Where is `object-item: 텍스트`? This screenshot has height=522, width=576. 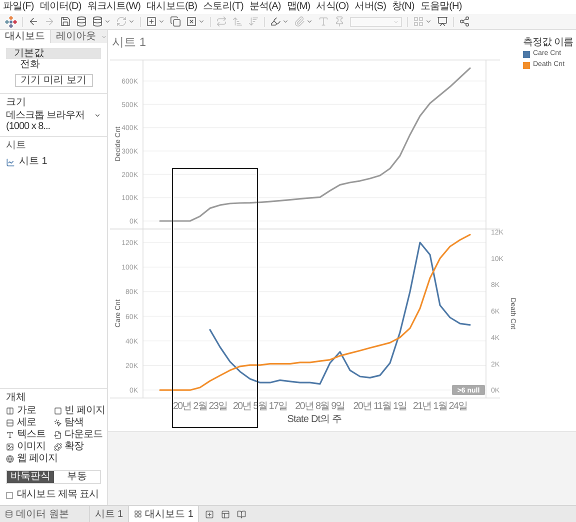 object-item: 텍스트 is located at coordinates (30, 434).